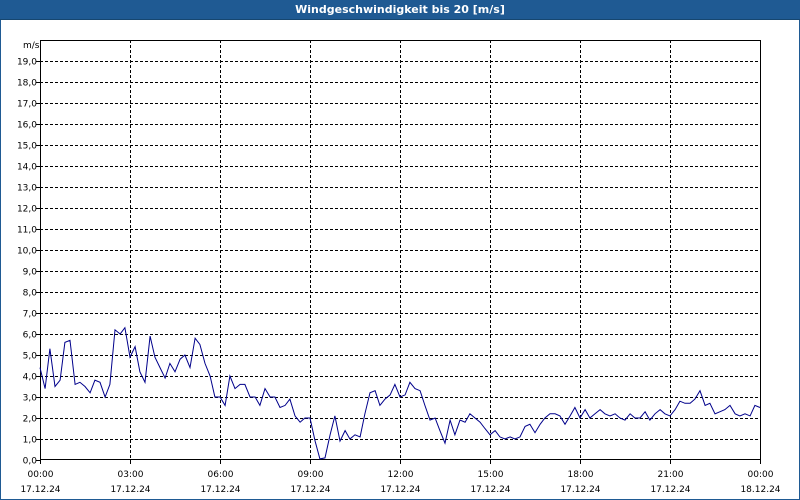 The width and height of the screenshot is (800, 500). I want to click on y-tick-label: 14,0, so click(27, 168).